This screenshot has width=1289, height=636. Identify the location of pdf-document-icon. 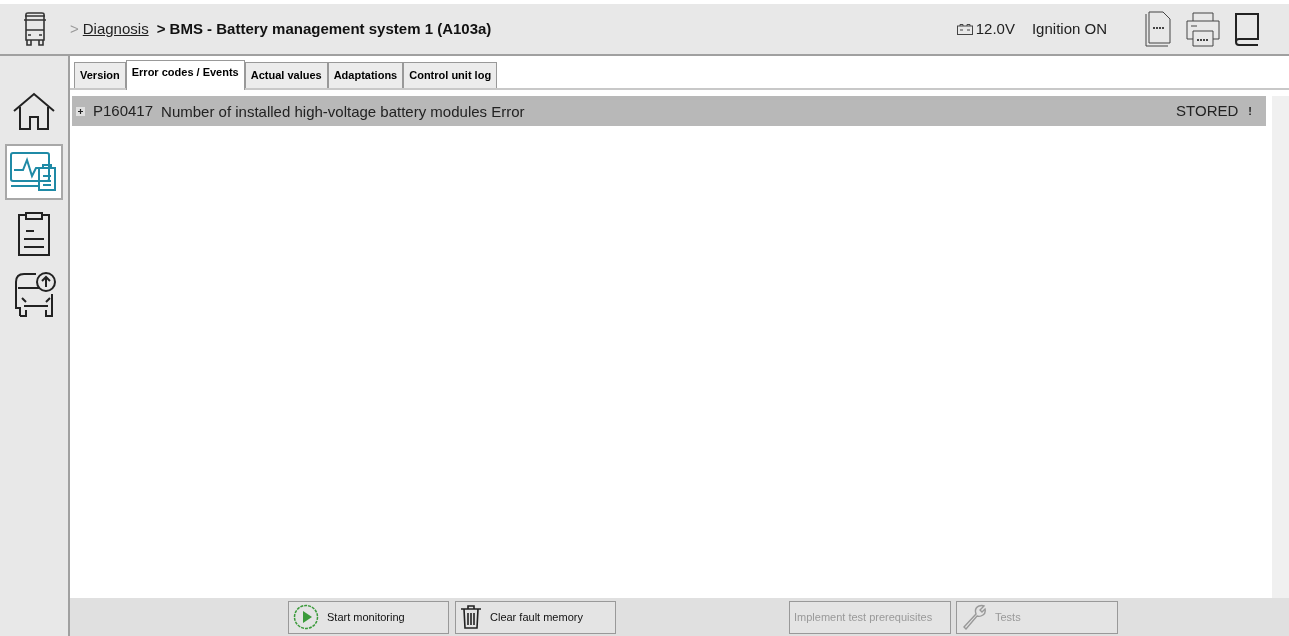
(1158, 29).